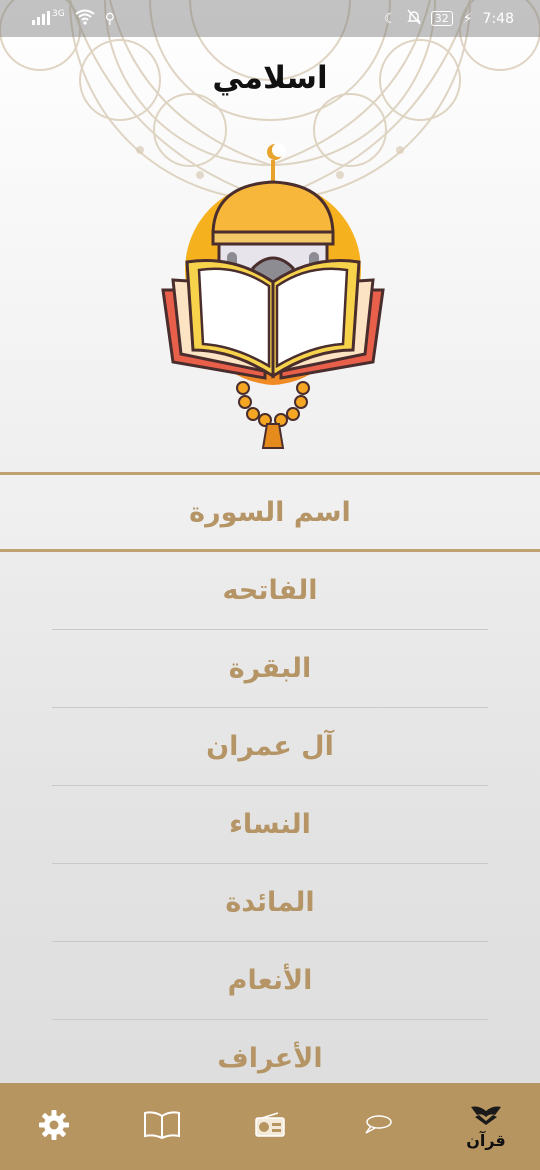 The width and height of the screenshot is (540, 1170). What do you see at coordinates (270, 903) in the screenshot?
I see `surah-item: المائدة` at bounding box center [270, 903].